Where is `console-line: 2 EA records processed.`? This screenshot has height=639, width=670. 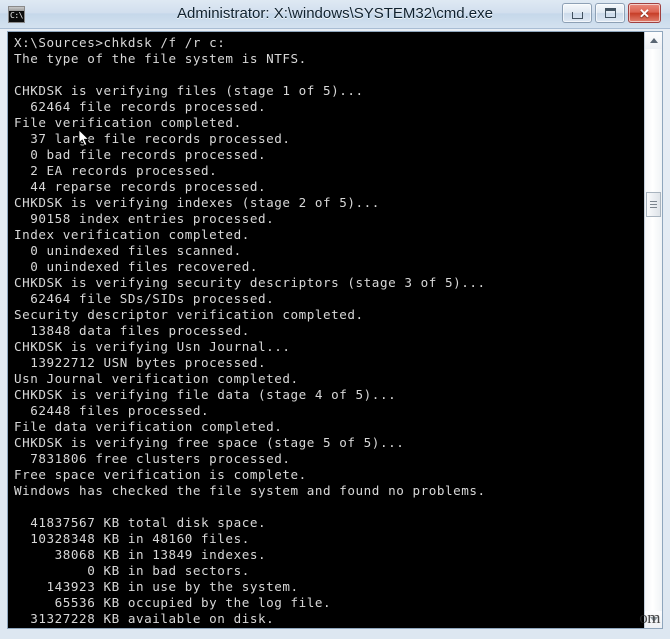 console-line: 2 EA records processed. is located at coordinates (116, 170).